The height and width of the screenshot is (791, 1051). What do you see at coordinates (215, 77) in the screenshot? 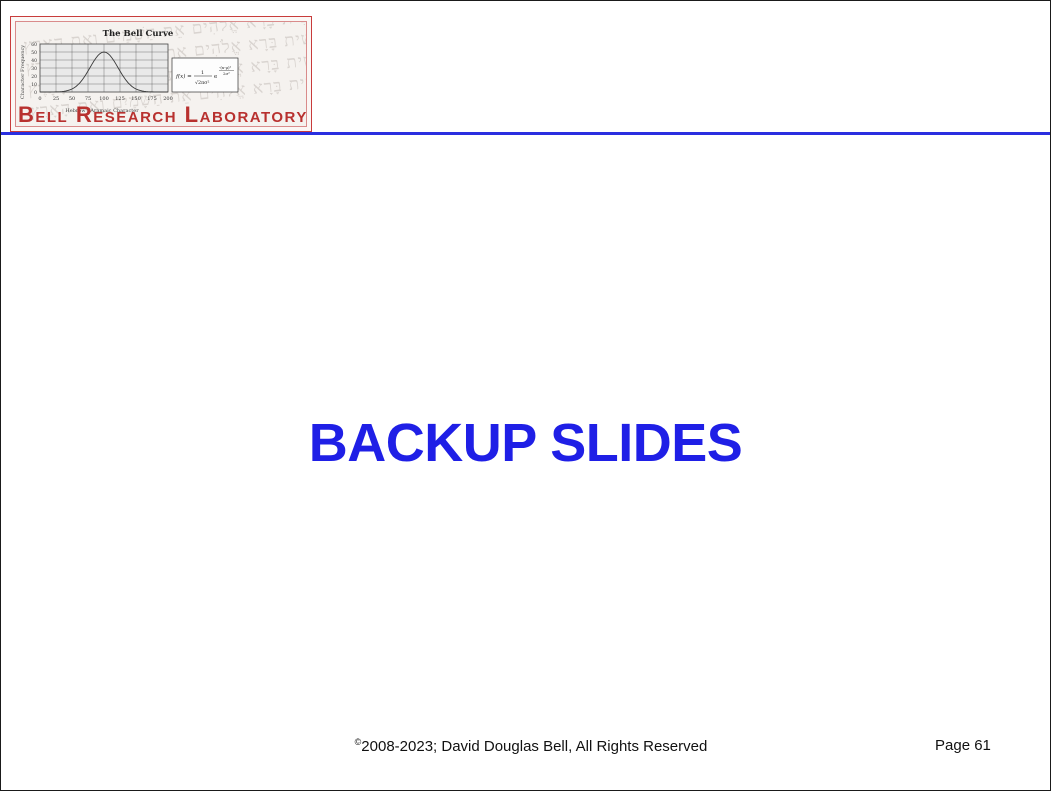
I see `svg-text: e` at bounding box center [215, 77].